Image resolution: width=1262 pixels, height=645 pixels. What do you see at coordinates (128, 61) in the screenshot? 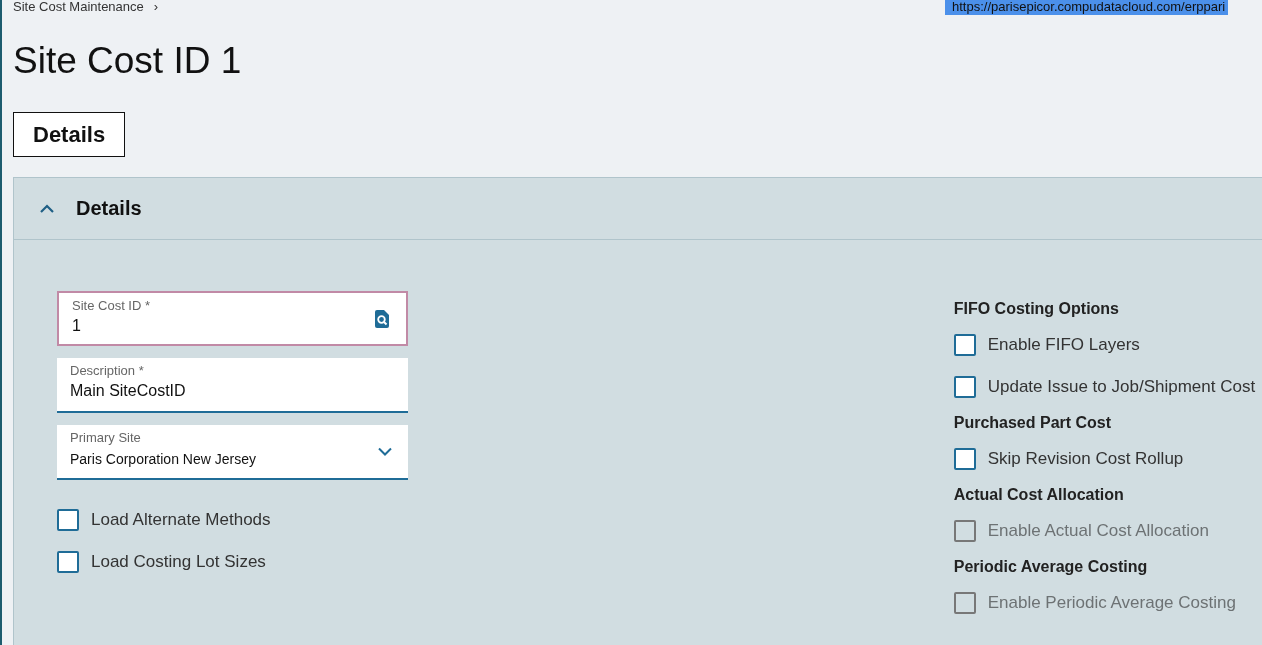
I see `page-title: Site Cost ID 1` at bounding box center [128, 61].